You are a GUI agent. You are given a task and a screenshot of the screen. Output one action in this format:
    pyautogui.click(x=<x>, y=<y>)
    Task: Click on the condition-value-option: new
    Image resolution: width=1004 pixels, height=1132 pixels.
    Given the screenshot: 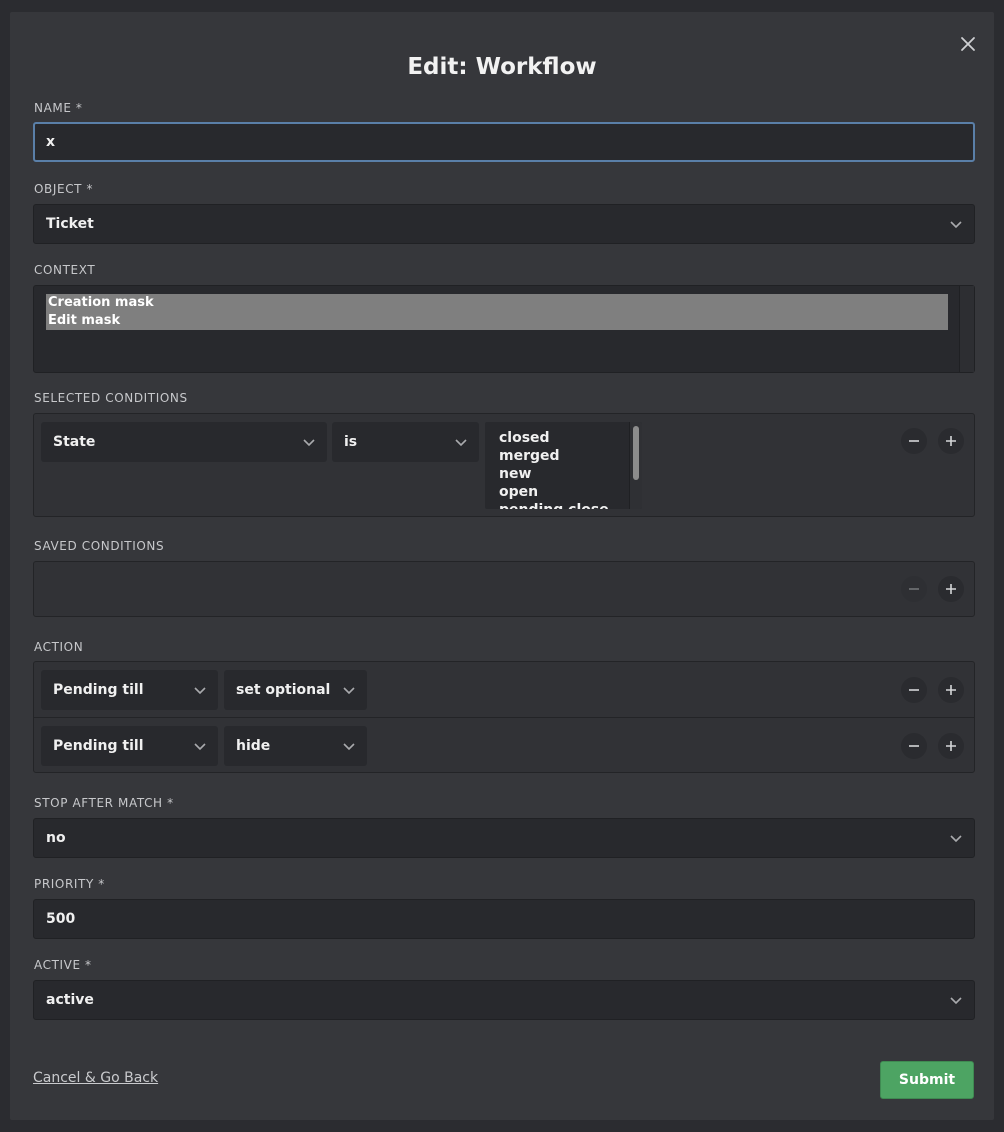 What is the action you would take?
    pyautogui.click(x=570, y=474)
    